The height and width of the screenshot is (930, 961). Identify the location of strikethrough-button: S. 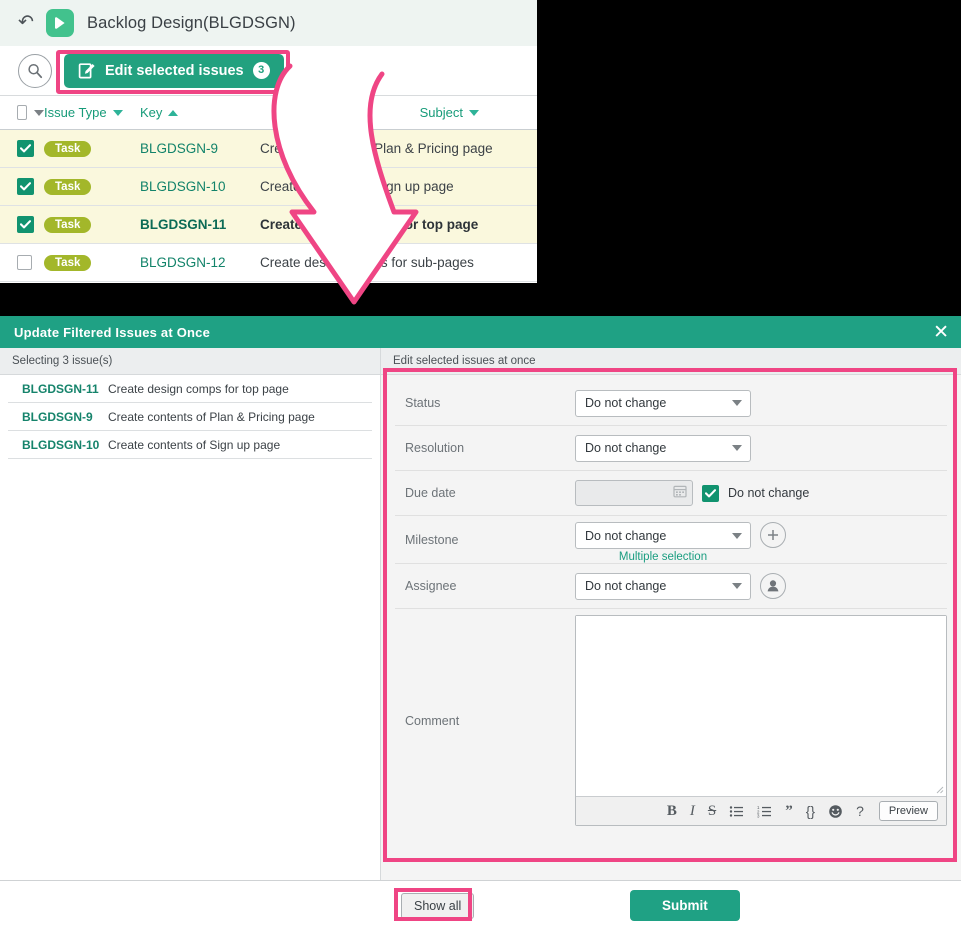
(712, 811).